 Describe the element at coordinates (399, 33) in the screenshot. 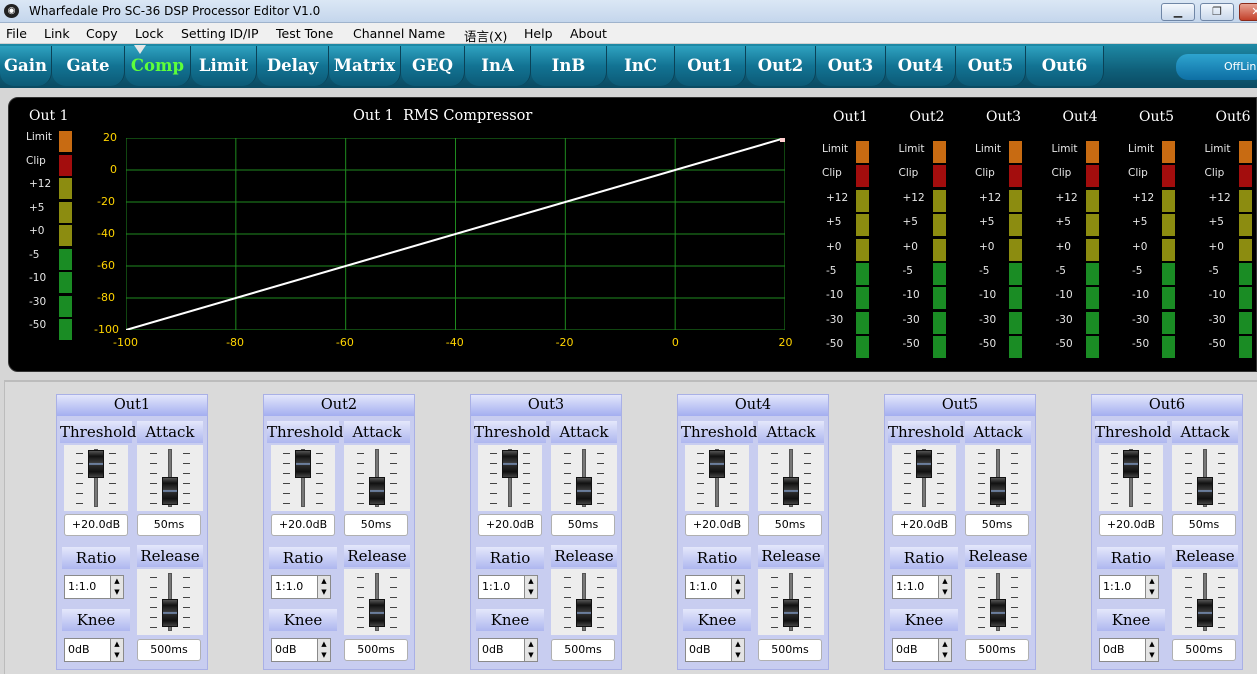

I see `menu-channel-name: Channel Name` at that location.